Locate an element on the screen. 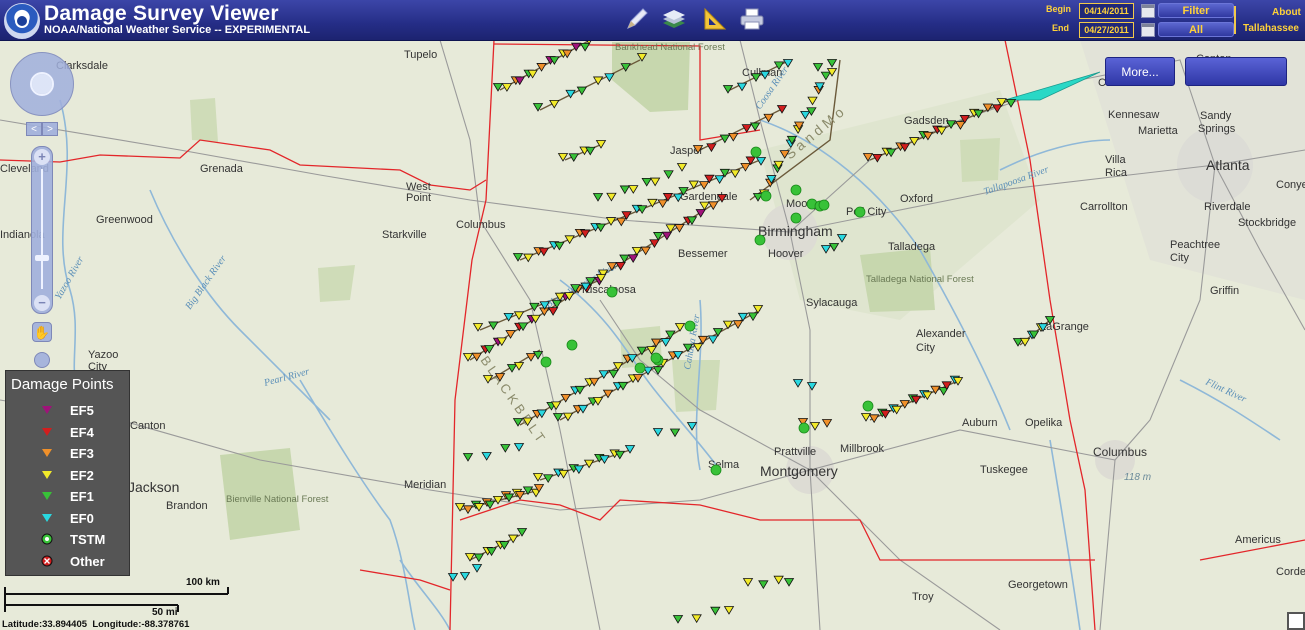  coordinate-readout: Latitude:33.894405 Longitude:-88.378761 is located at coordinates (95, 624).